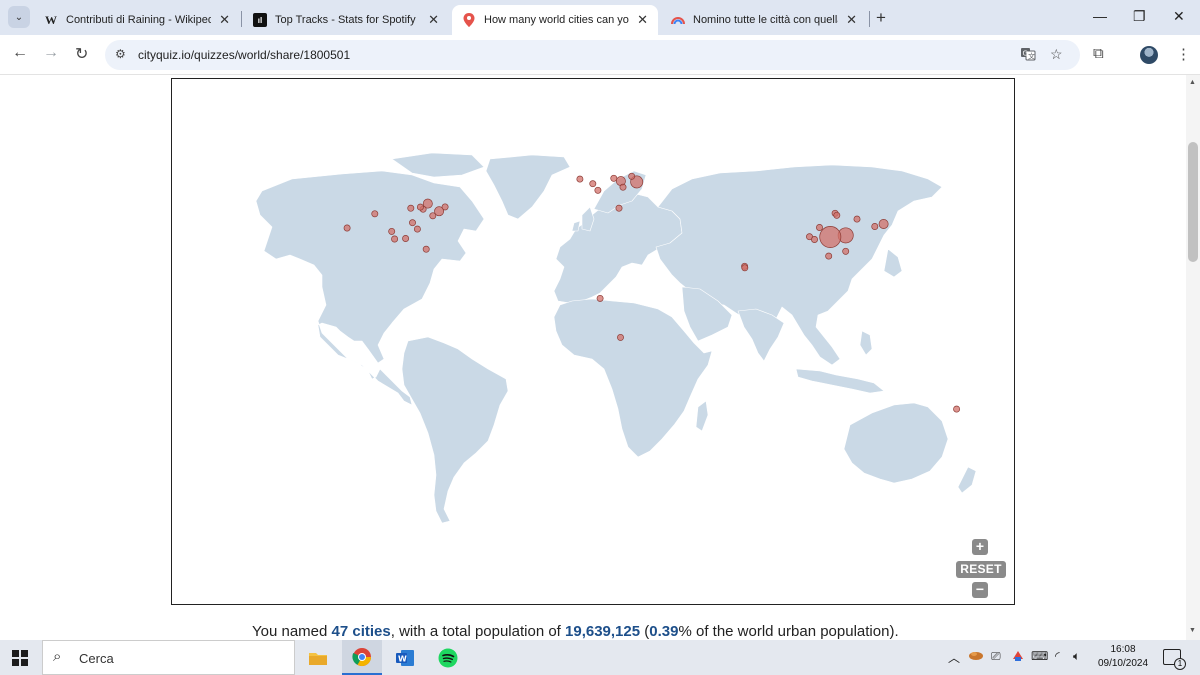  What do you see at coordinates (1031, 56) in the screenshot?
I see `svg-text: 文` at bounding box center [1031, 56].